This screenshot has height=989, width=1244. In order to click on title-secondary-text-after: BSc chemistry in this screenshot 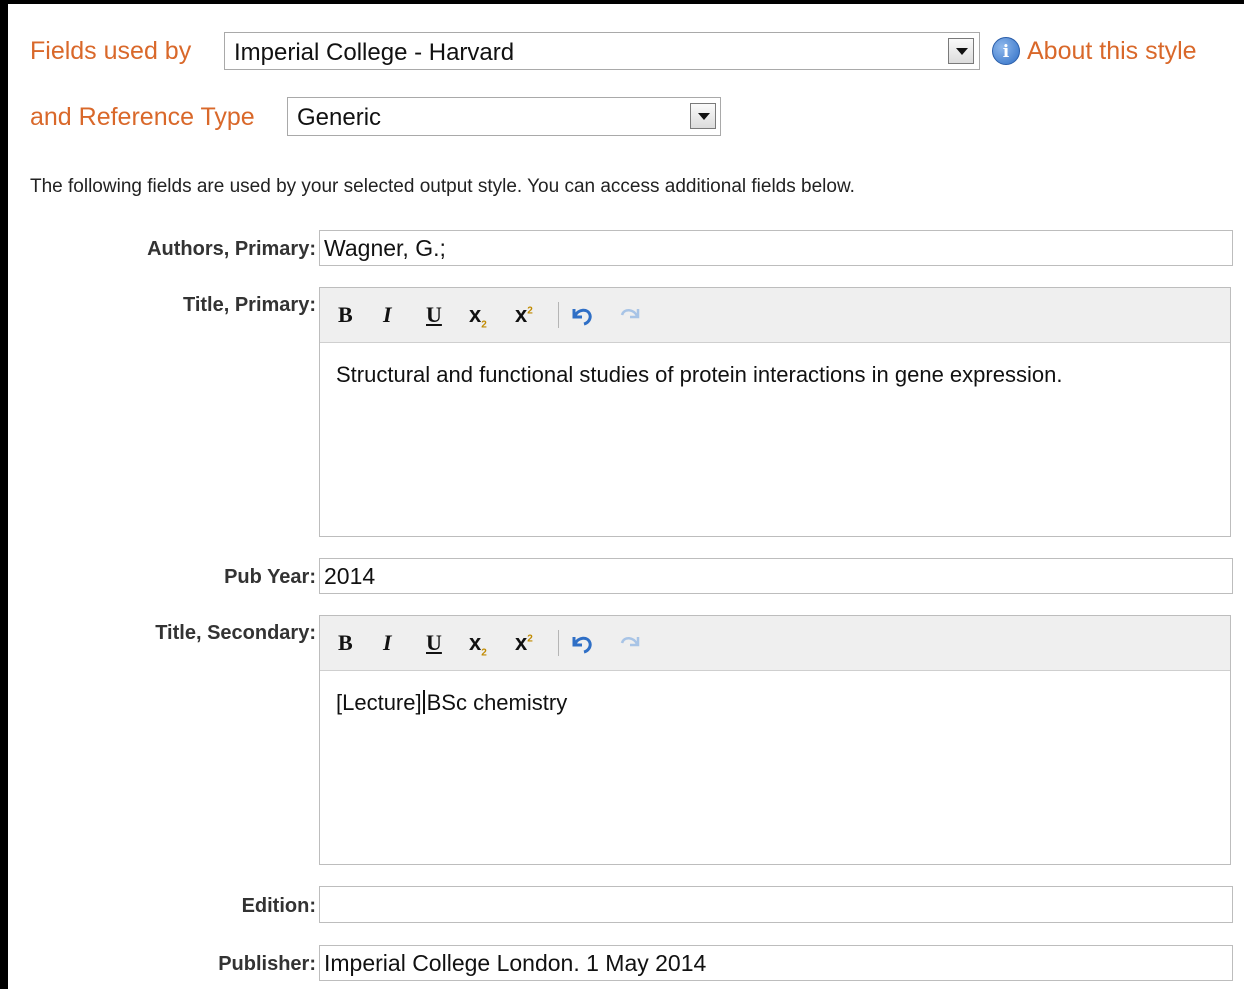, I will do `click(497, 702)`.